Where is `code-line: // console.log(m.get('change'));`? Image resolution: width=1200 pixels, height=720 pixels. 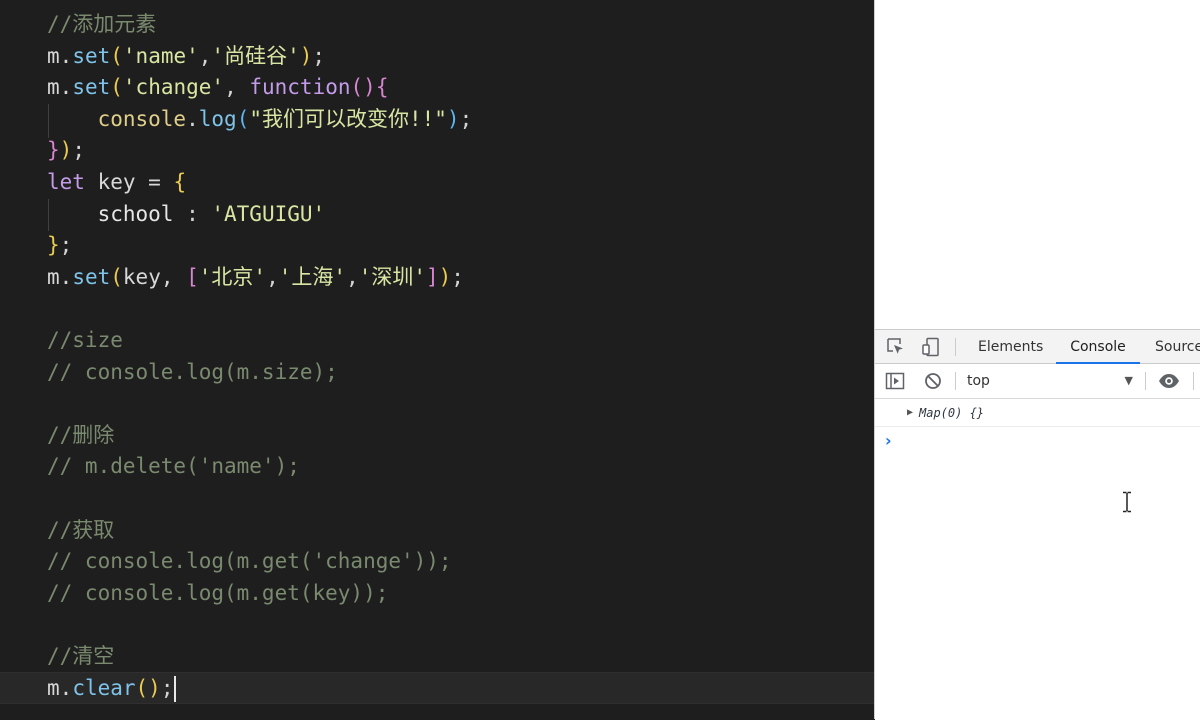 code-line: // console.log(m.get('change')); is located at coordinates (437, 561).